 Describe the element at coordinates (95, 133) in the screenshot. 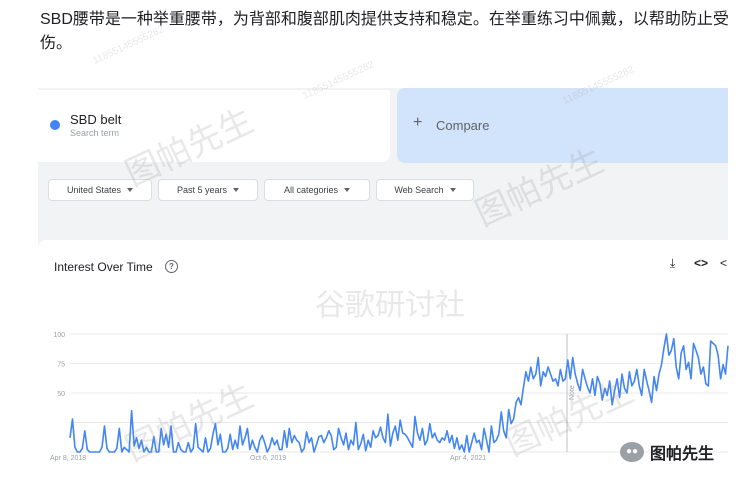

I see `search-term-subtitle: Search term` at that location.